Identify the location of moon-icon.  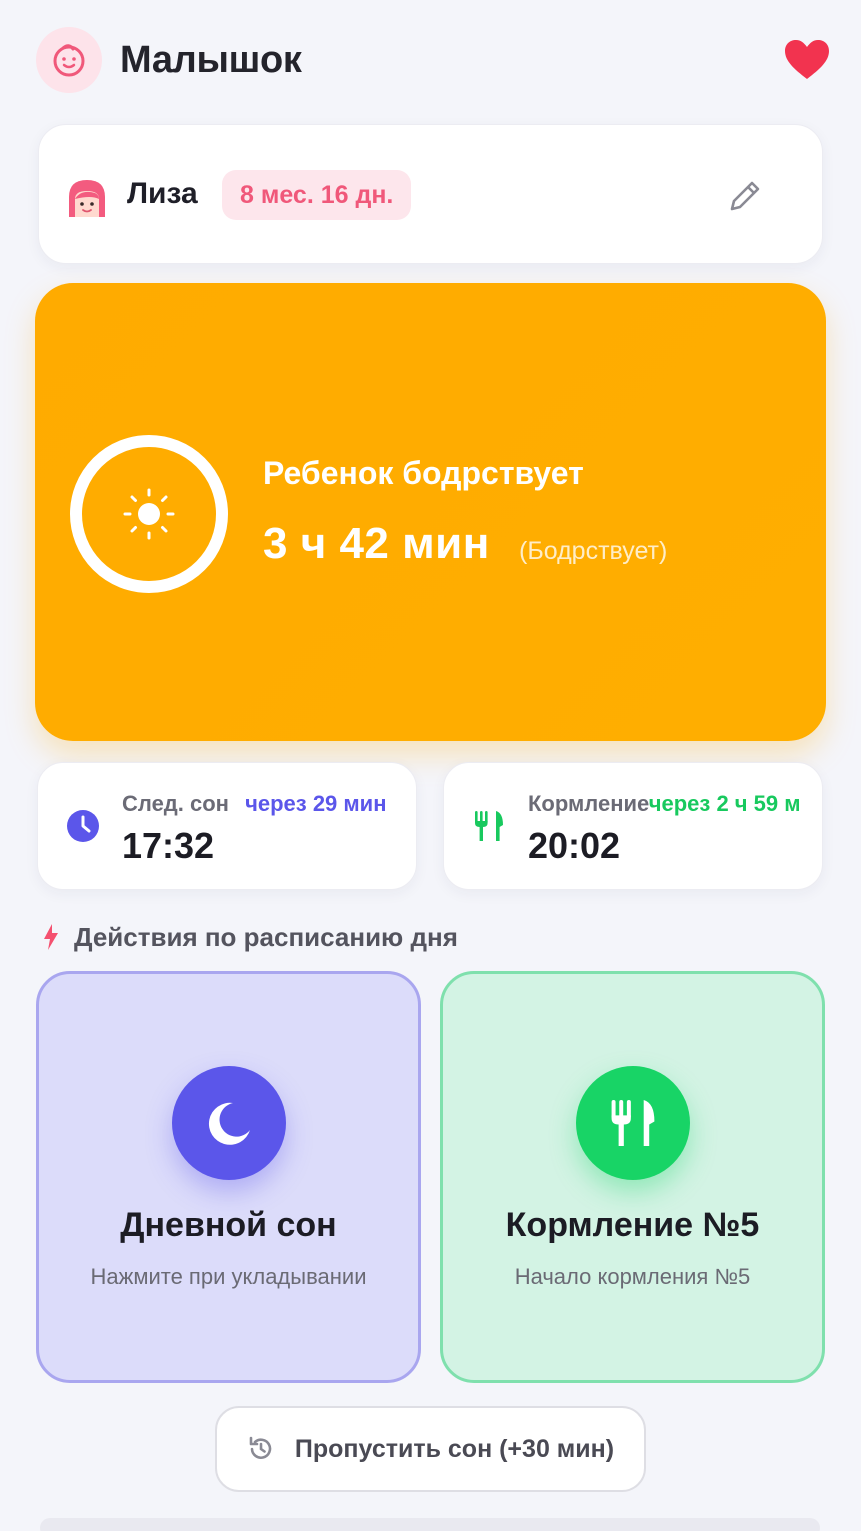
(228, 1123).